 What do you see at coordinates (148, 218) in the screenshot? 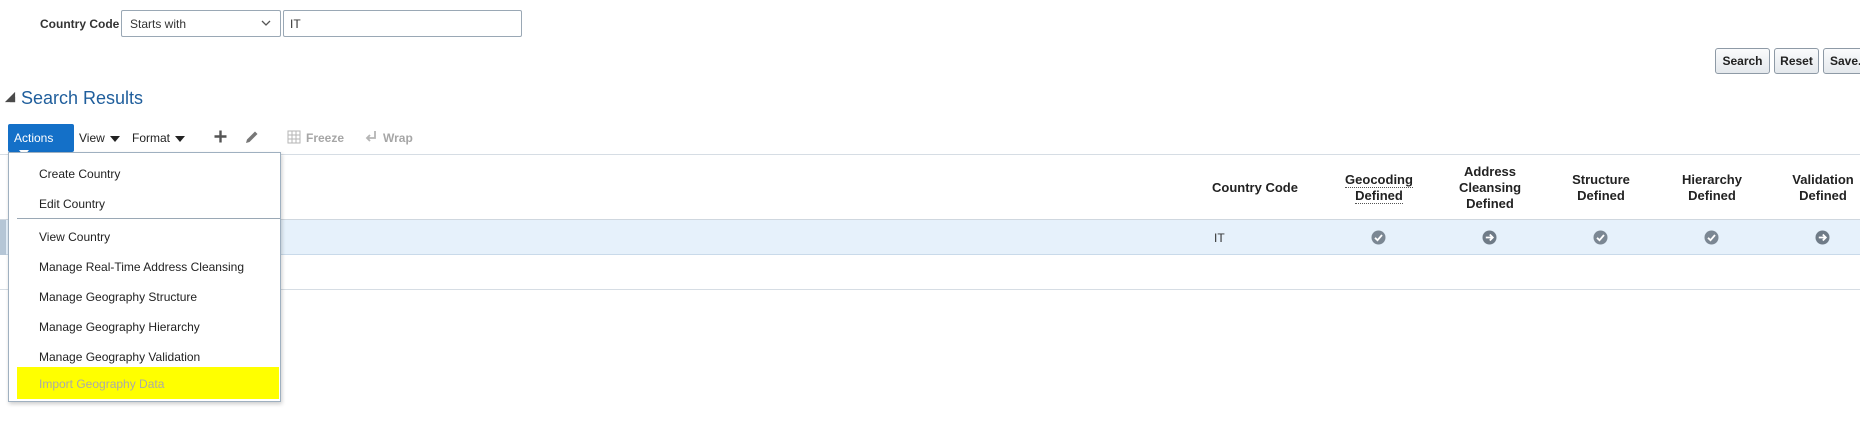
I see `menu-separator` at bounding box center [148, 218].